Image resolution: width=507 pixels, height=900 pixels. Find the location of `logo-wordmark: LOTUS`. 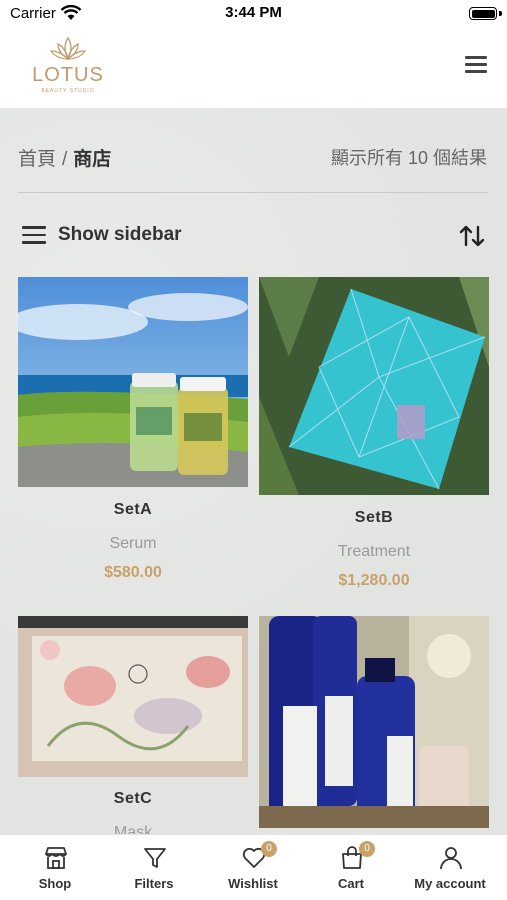

logo-wordmark: LOTUS is located at coordinates (68, 75).